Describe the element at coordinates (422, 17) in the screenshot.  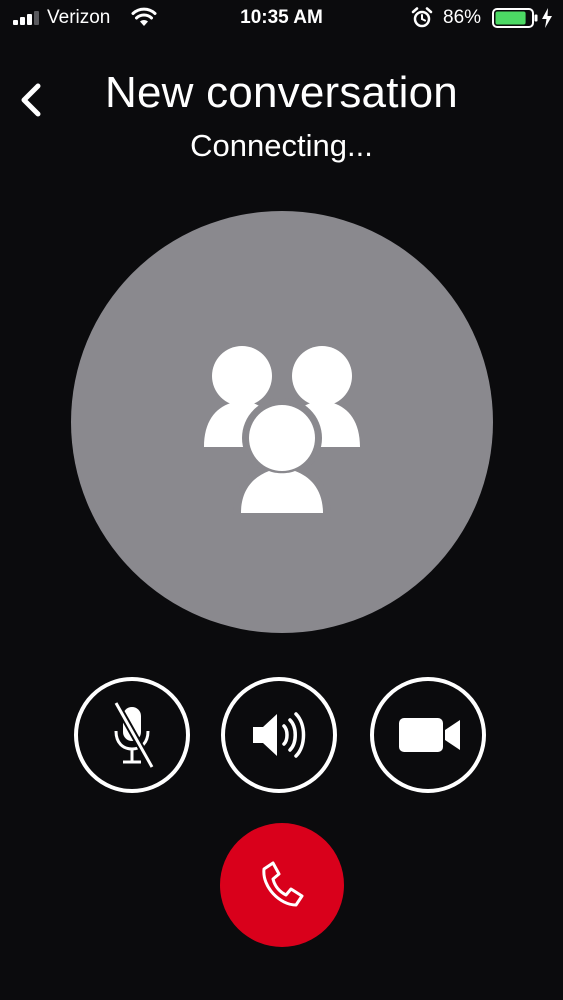
I see `alarm-icon` at that location.